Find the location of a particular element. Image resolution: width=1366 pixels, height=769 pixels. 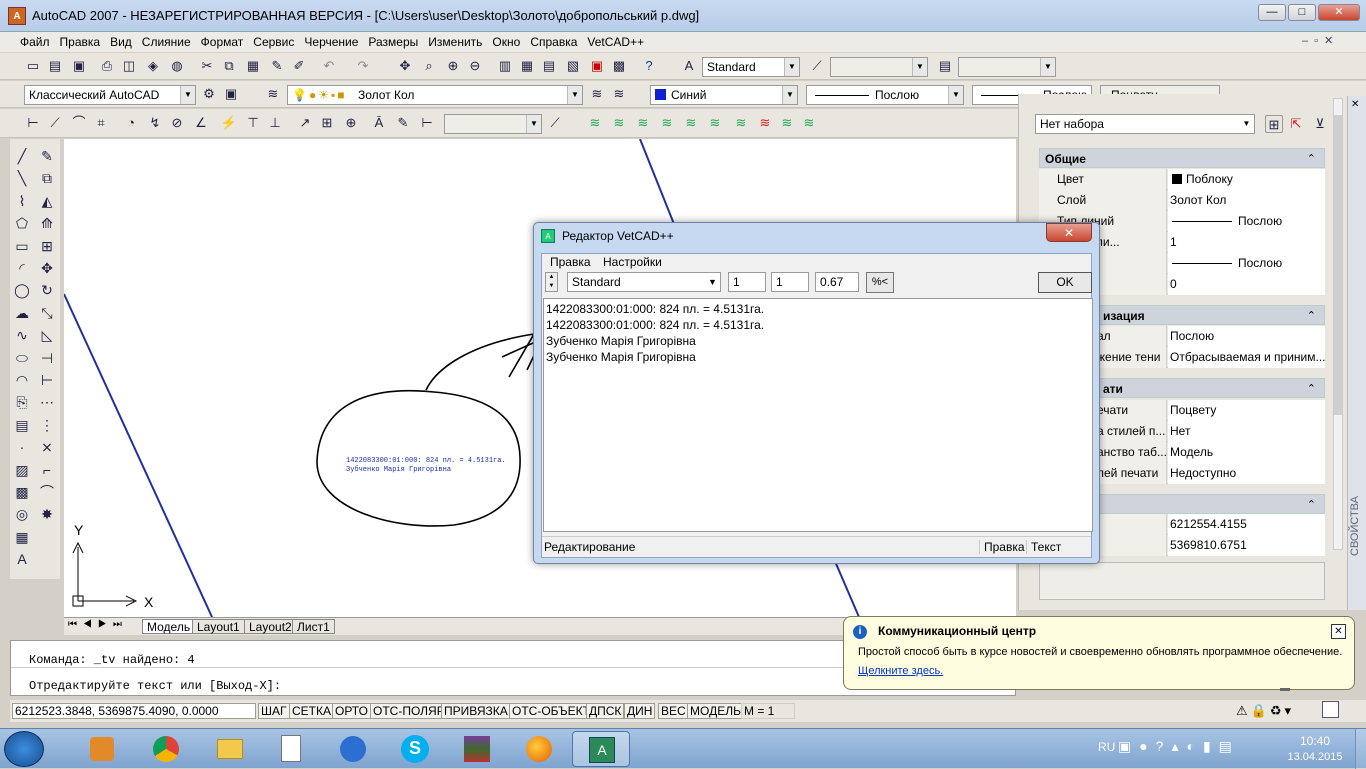

dim-style-icon: ⟋ is located at coordinates (817, 66).